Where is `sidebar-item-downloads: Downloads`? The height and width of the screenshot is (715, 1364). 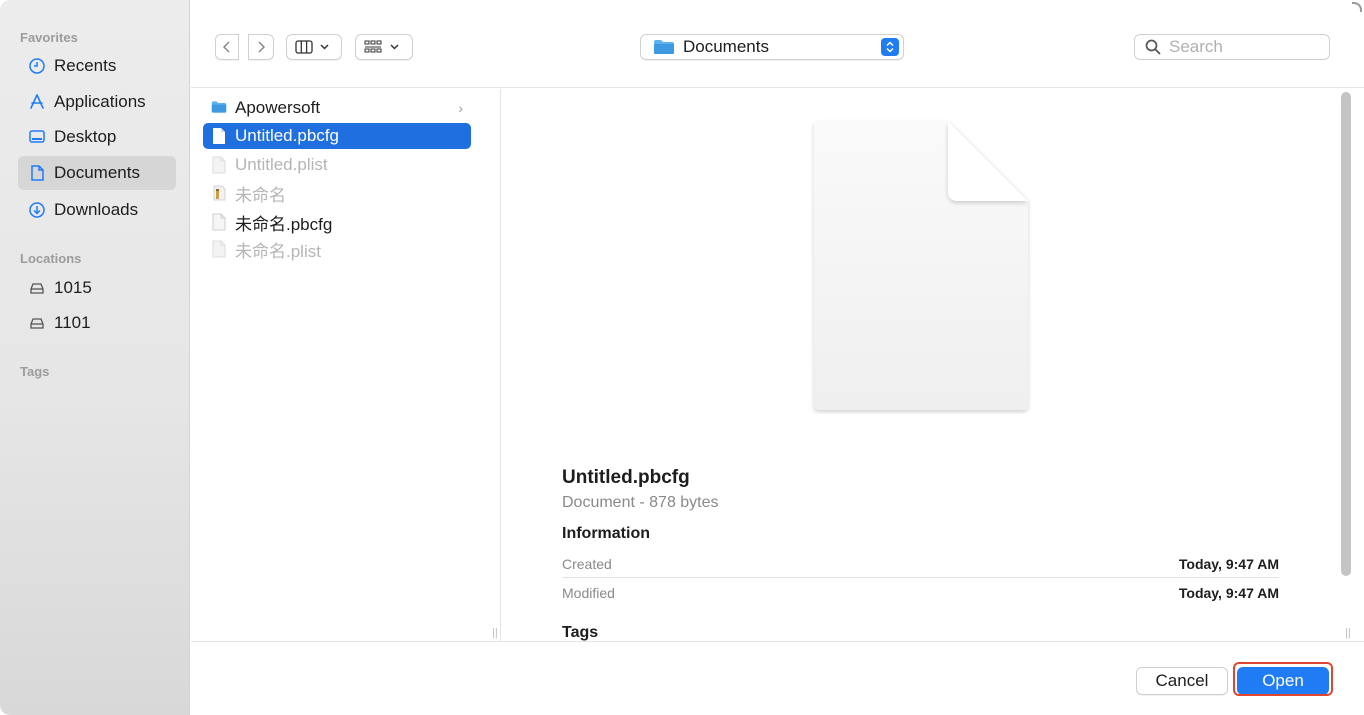
sidebar-item-downloads: Downloads is located at coordinates (97, 210).